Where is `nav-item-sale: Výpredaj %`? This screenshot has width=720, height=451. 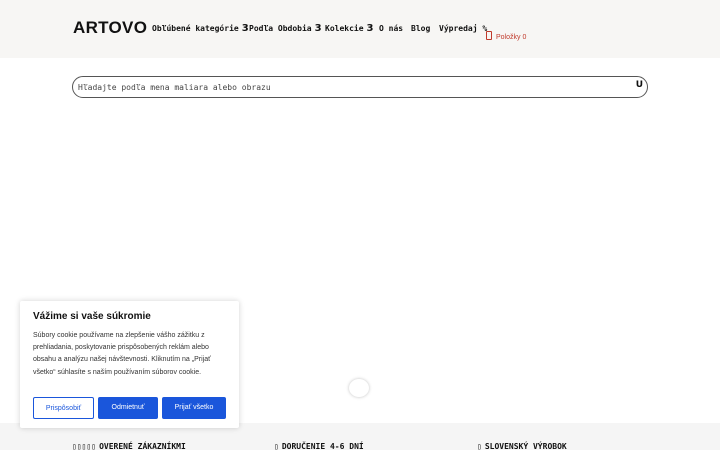 nav-item-sale: Výpredaj % is located at coordinates (463, 29).